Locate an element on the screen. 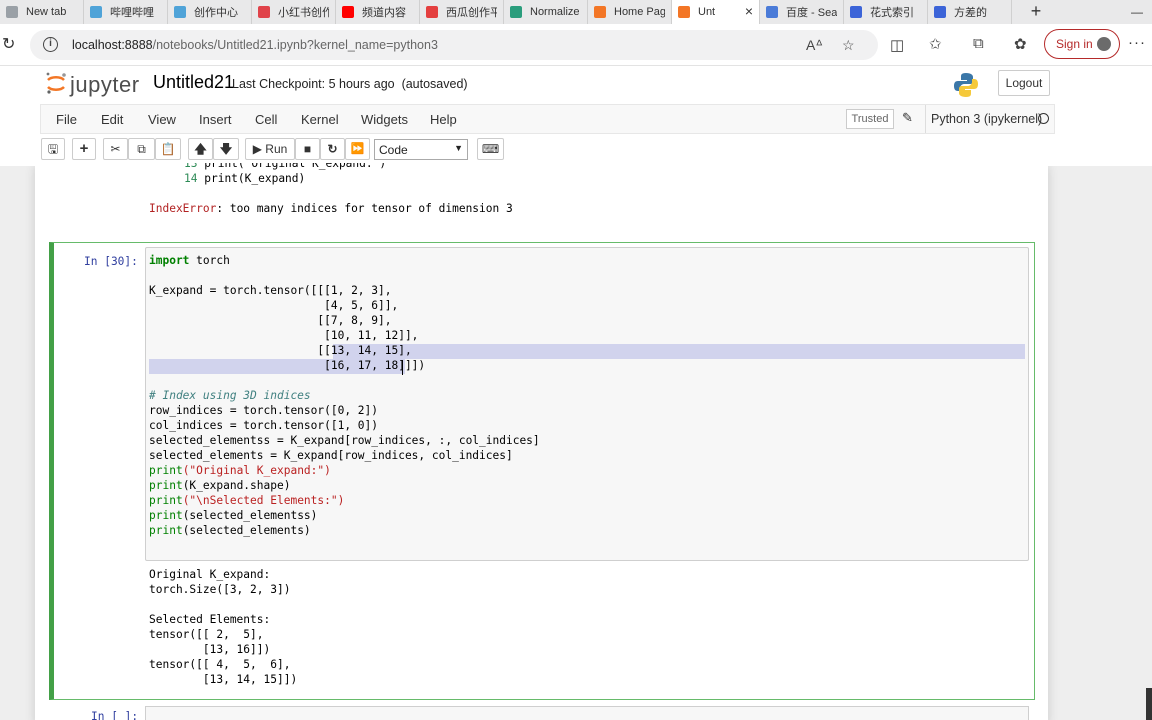 This screenshot has width=1152, height=720. cell-input-prompt: In [30]: is located at coordinates (111, 261).